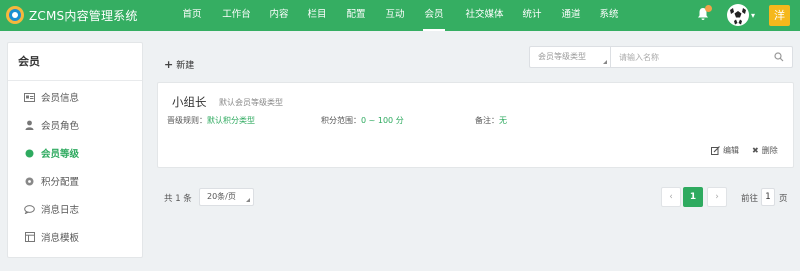 The image size is (800, 271). What do you see at coordinates (60, 126) in the screenshot?
I see `sidebar-item-label: 会员角色` at bounding box center [60, 126].